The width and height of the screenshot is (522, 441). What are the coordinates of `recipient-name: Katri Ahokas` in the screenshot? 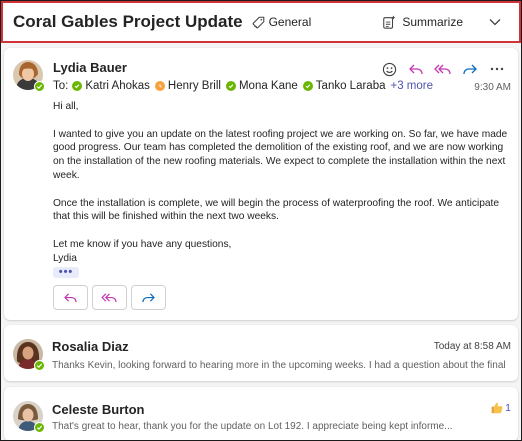 It's located at (117, 86).